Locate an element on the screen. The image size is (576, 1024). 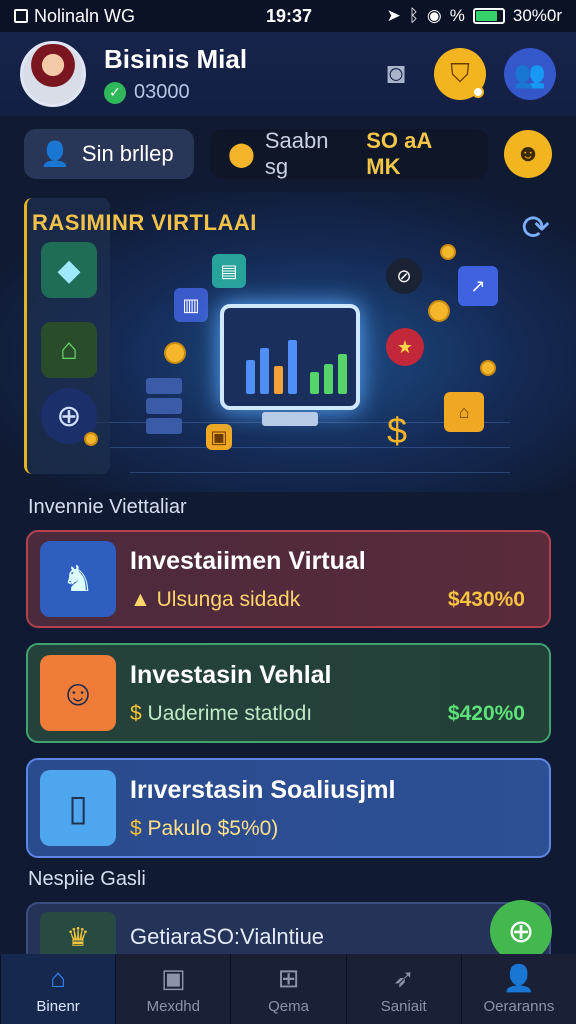
nav-item-home: ⌂ Binenr is located at coordinates (58, 989).